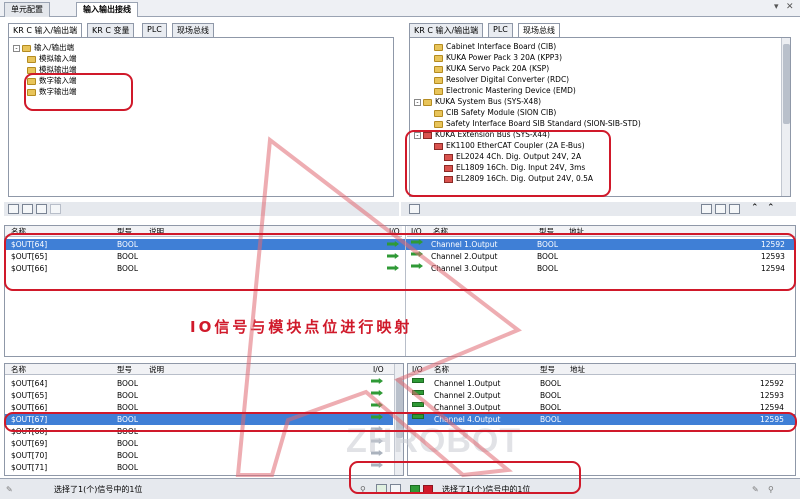 The image size is (800, 499). Describe the element at coordinates (771, 208) in the screenshot. I see `collapse-all-icon: ⌃` at that location.